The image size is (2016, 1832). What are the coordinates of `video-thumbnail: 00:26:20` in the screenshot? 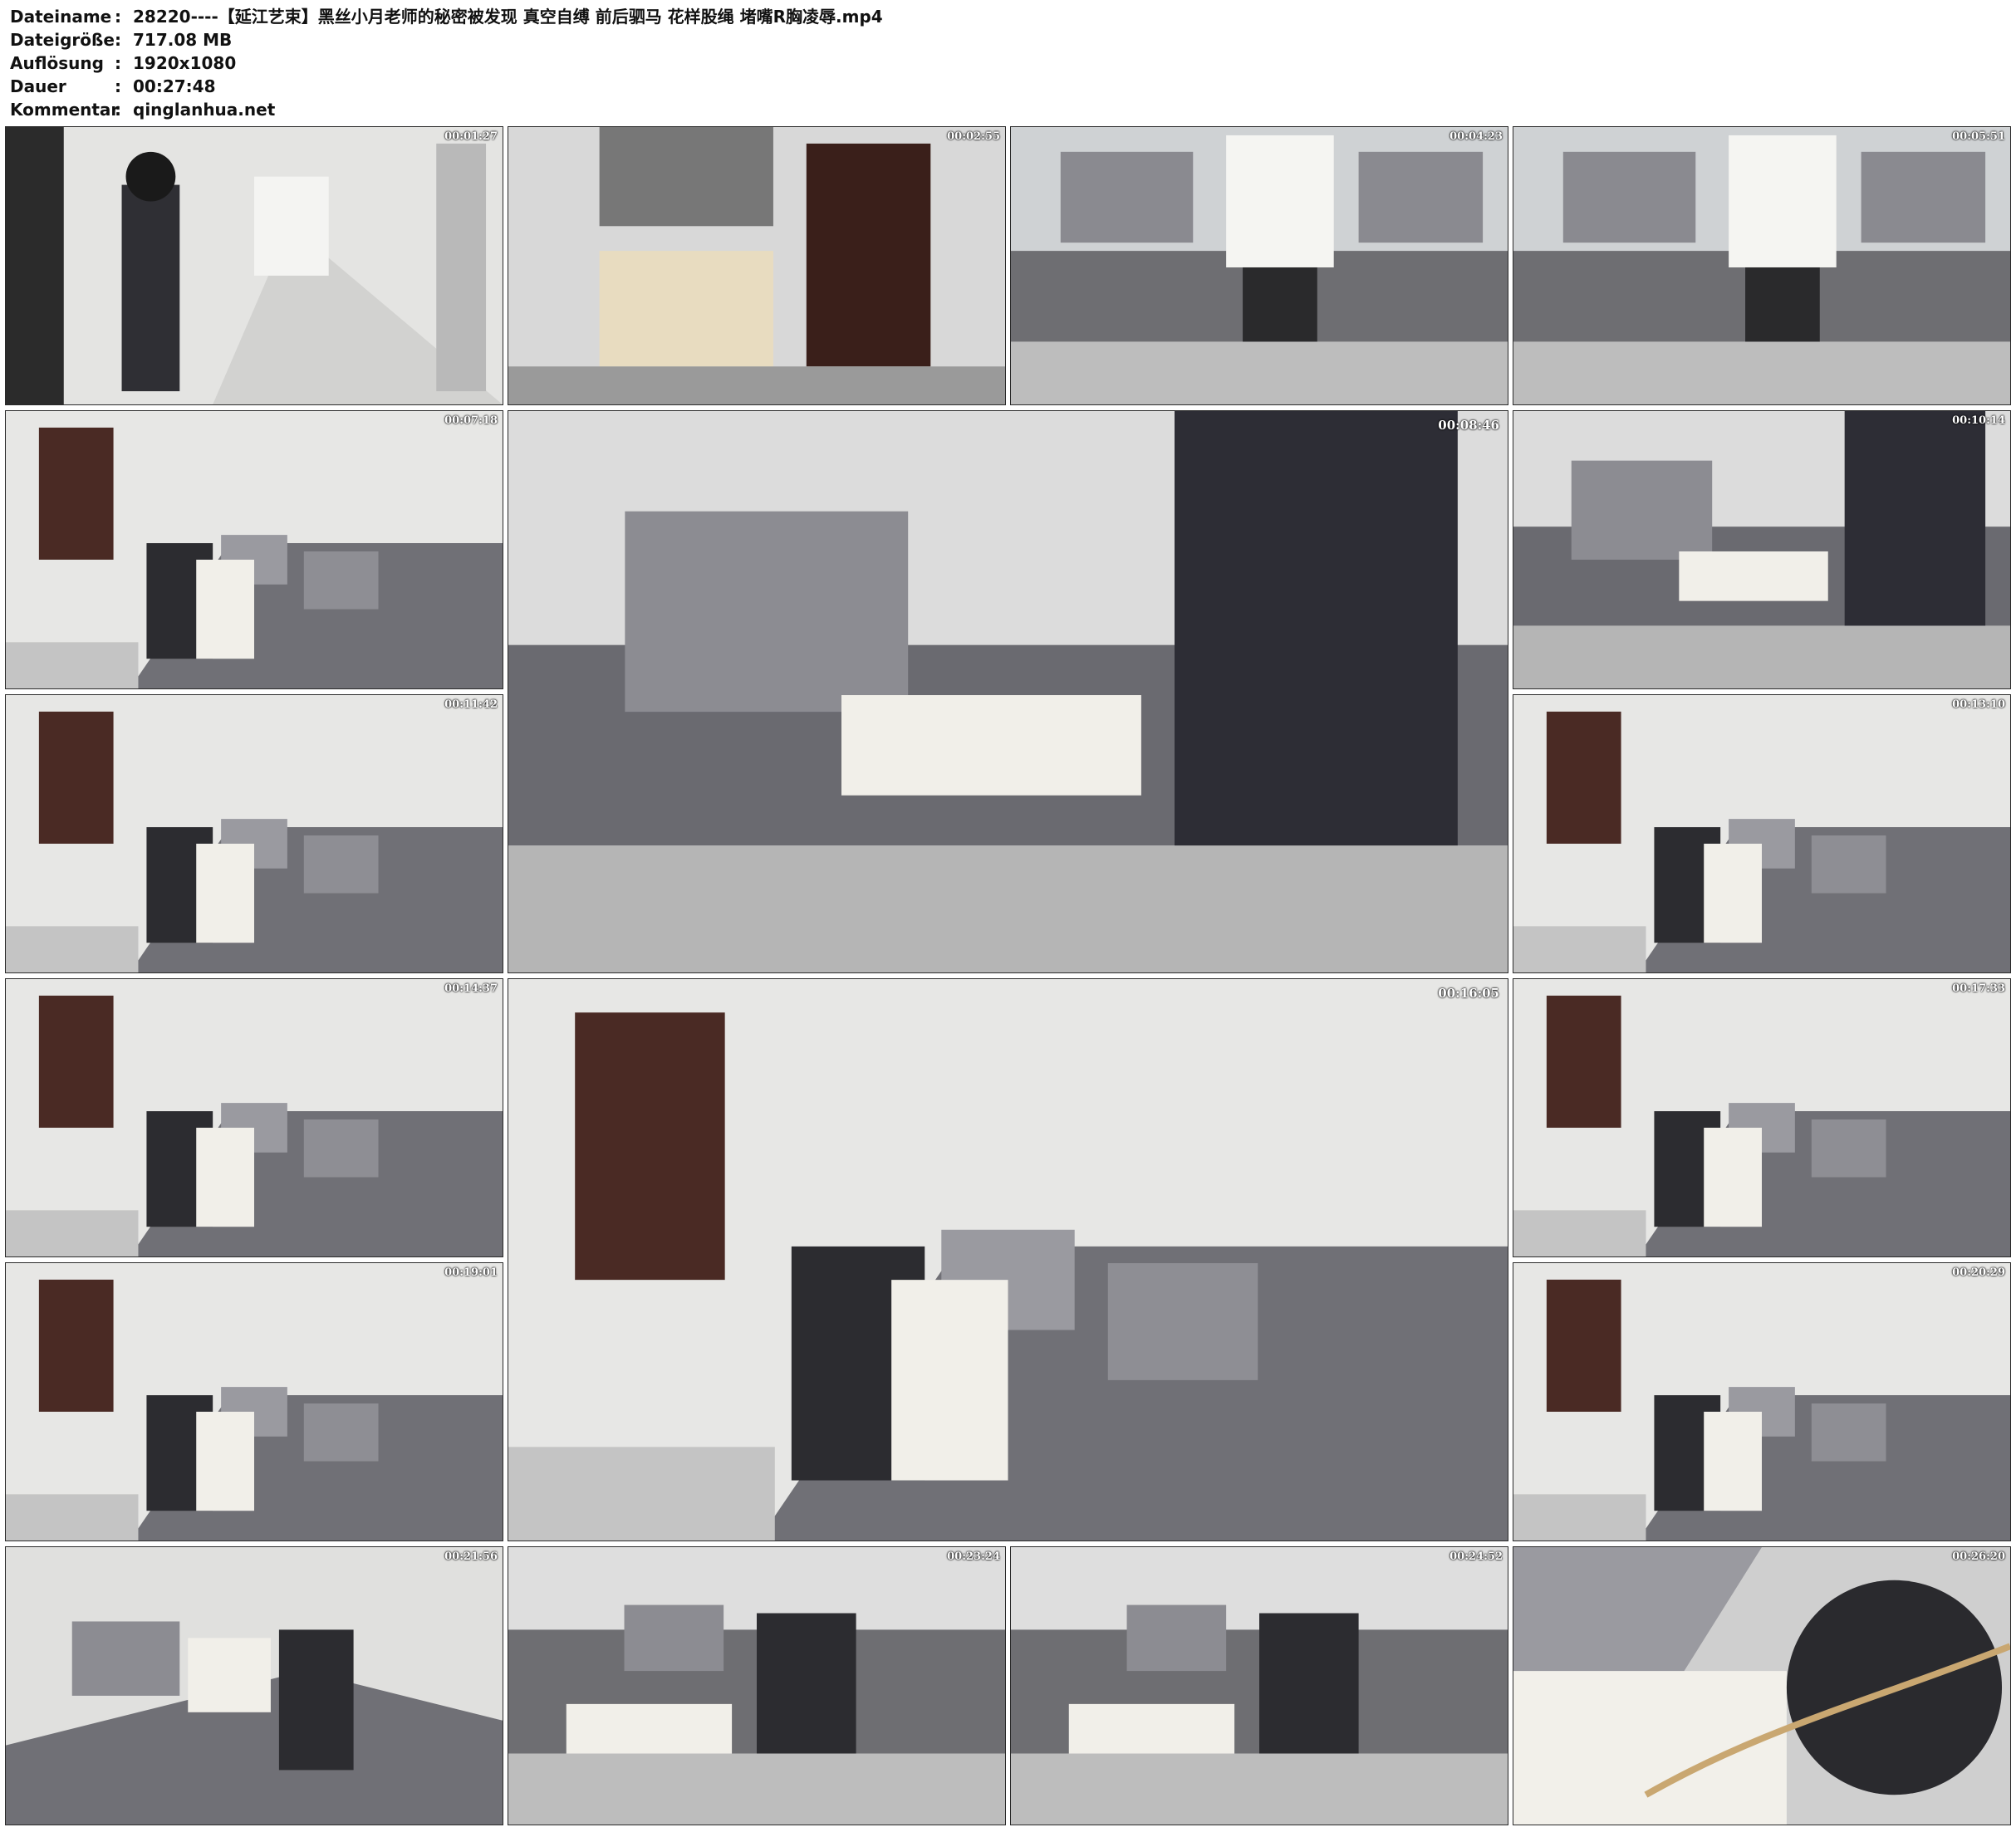 It's located at (1762, 1685).